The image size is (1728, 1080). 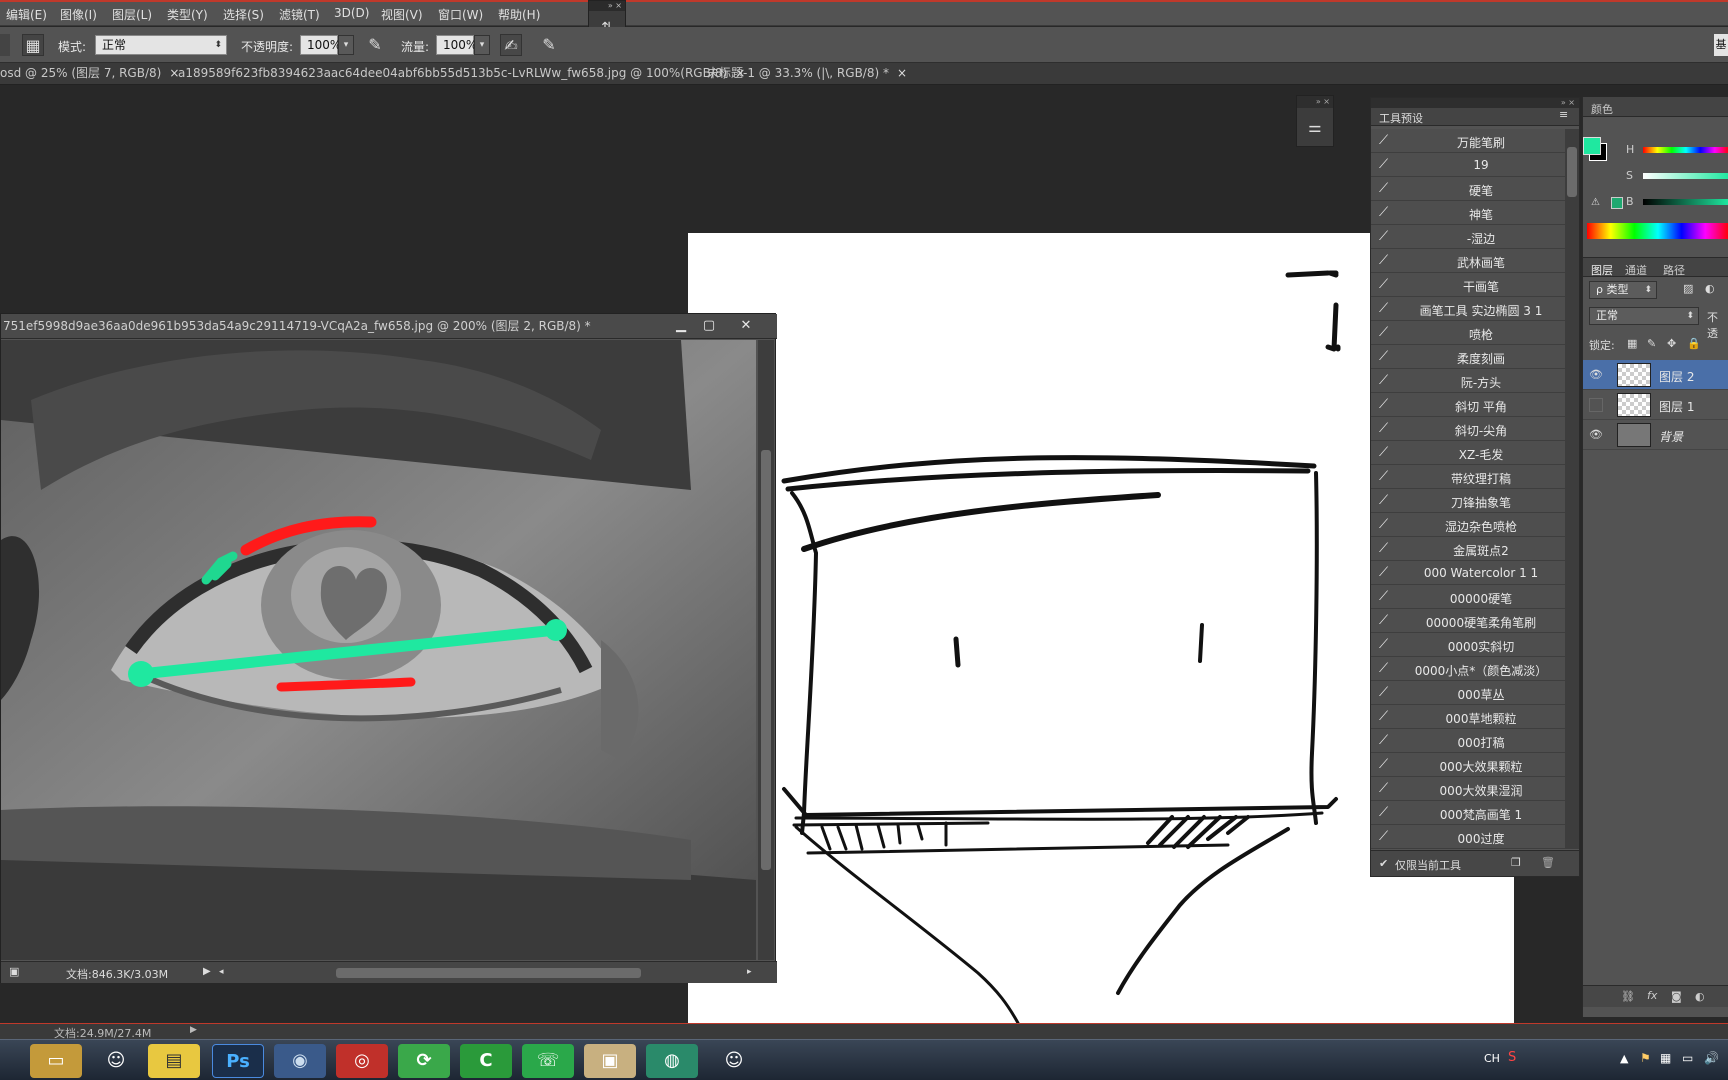 I want to click on menu-layer: 图层(L), so click(x=132, y=14).